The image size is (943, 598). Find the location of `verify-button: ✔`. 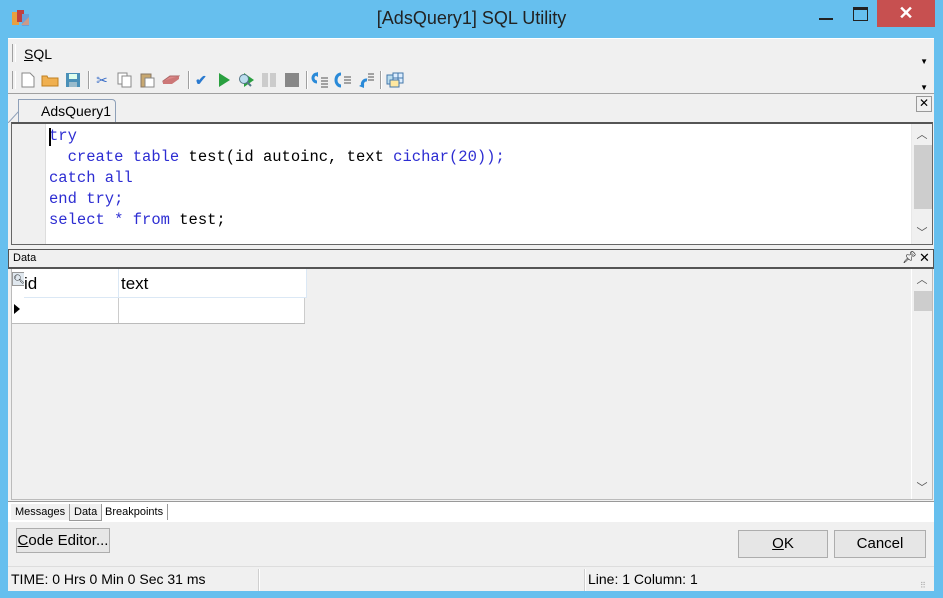

verify-button: ✔ is located at coordinates (201, 80).